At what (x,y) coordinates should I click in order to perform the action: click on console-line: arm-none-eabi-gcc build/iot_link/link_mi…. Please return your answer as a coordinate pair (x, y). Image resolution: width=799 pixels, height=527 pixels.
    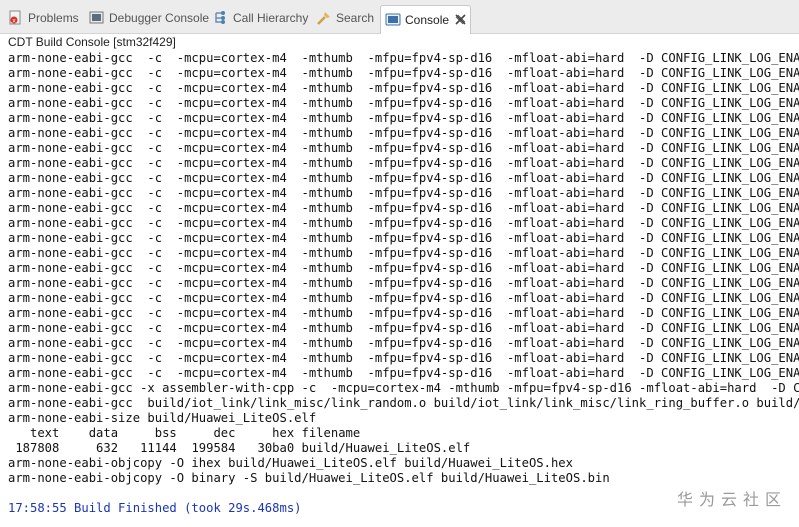
    Looking at the image, I should click on (403, 403).